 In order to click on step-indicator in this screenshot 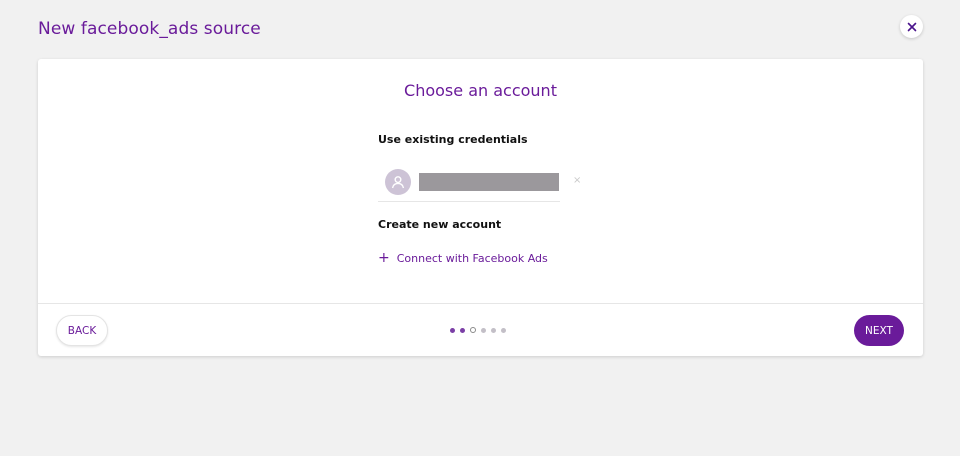, I will do `click(478, 330)`.